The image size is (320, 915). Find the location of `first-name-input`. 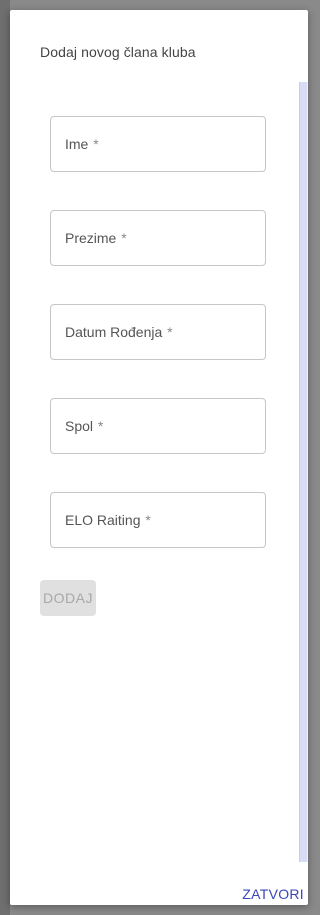

first-name-input is located at coordinates (158, 144).